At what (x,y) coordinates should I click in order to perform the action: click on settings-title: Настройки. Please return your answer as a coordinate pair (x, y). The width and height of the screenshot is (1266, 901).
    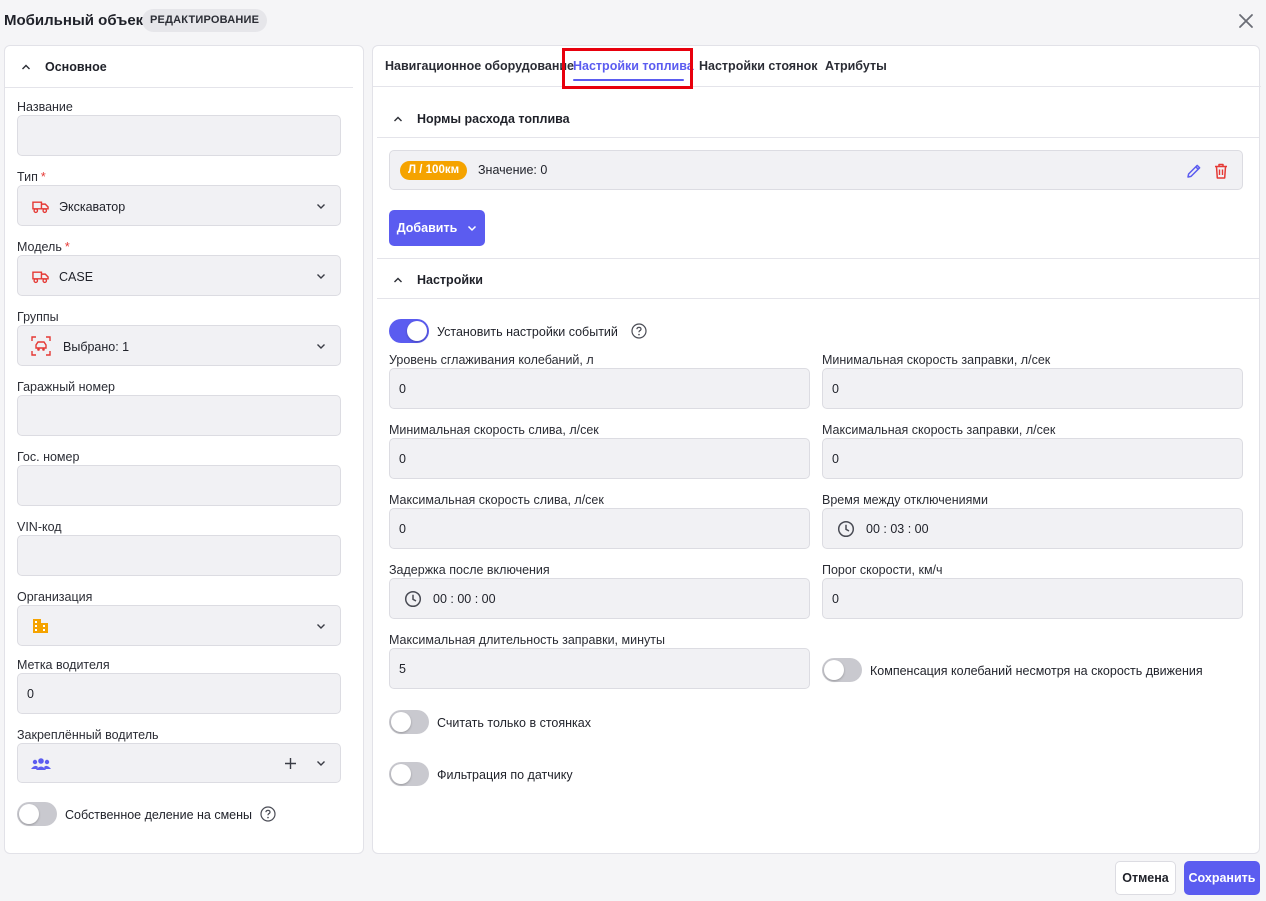
    Looking at the image, I should click on (450, 280).